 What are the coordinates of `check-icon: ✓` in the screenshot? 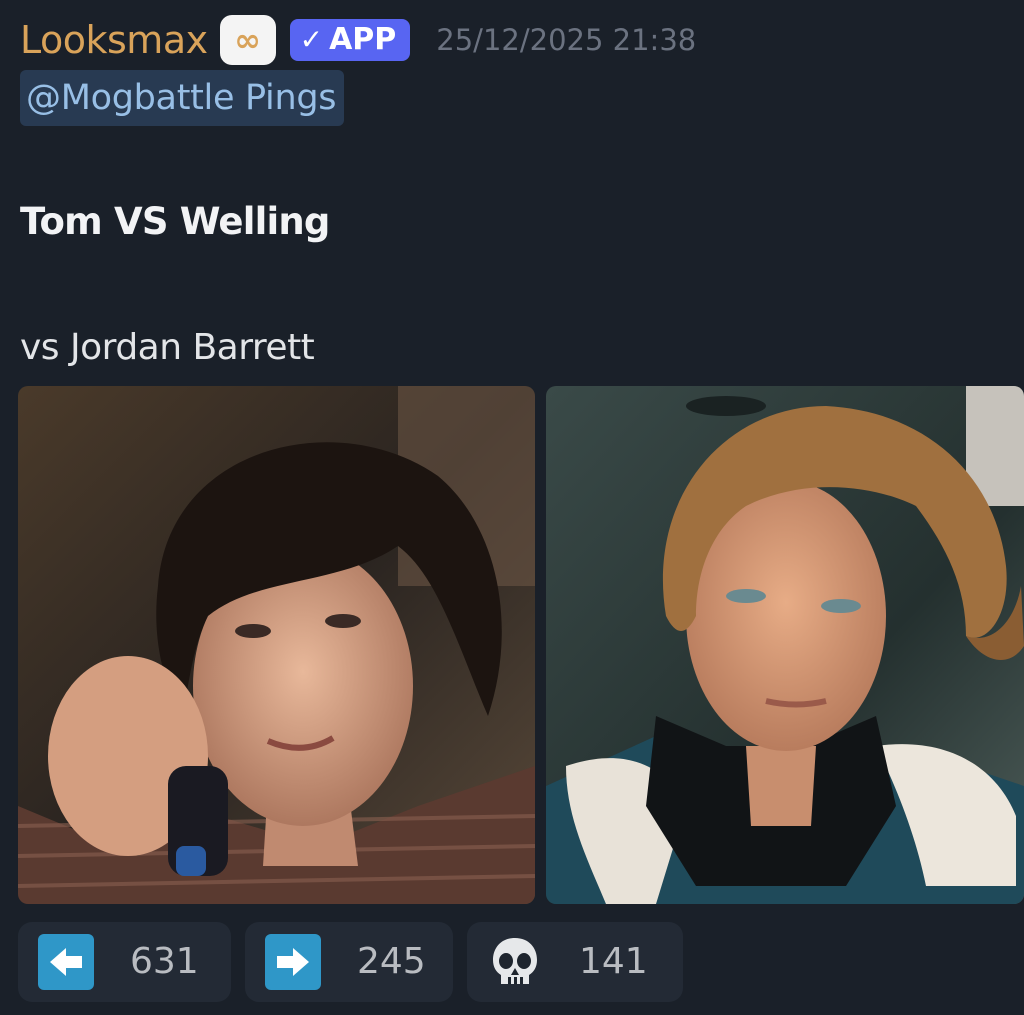 It's located at (311, 39).